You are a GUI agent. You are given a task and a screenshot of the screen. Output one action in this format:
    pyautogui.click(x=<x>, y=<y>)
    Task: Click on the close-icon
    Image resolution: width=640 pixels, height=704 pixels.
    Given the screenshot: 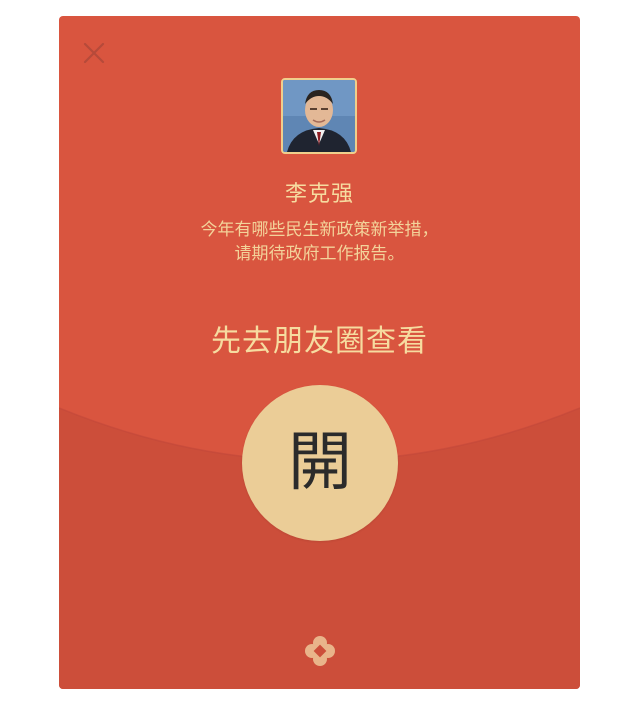 What is the action you would take?
    pyautogui.click(x=94, y=53)
    